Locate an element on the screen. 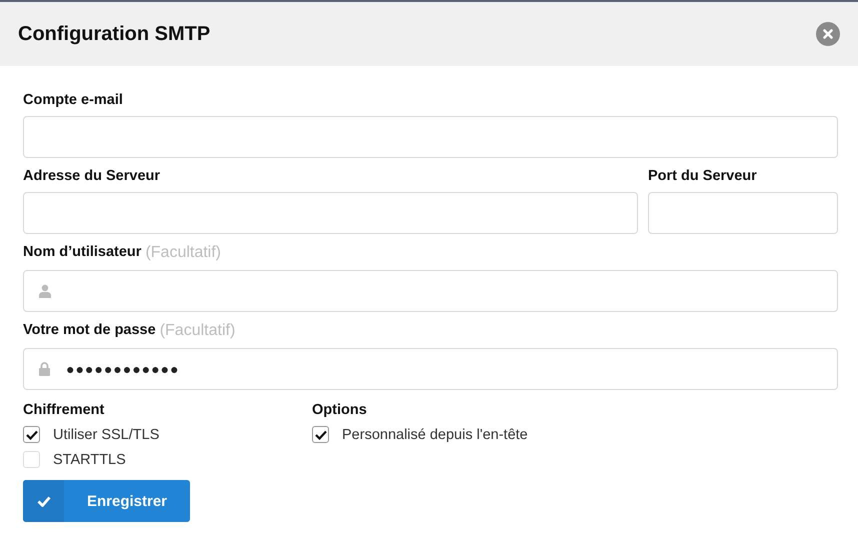  field-label: Adresse du Serveur is located at coordinates (91, 176).